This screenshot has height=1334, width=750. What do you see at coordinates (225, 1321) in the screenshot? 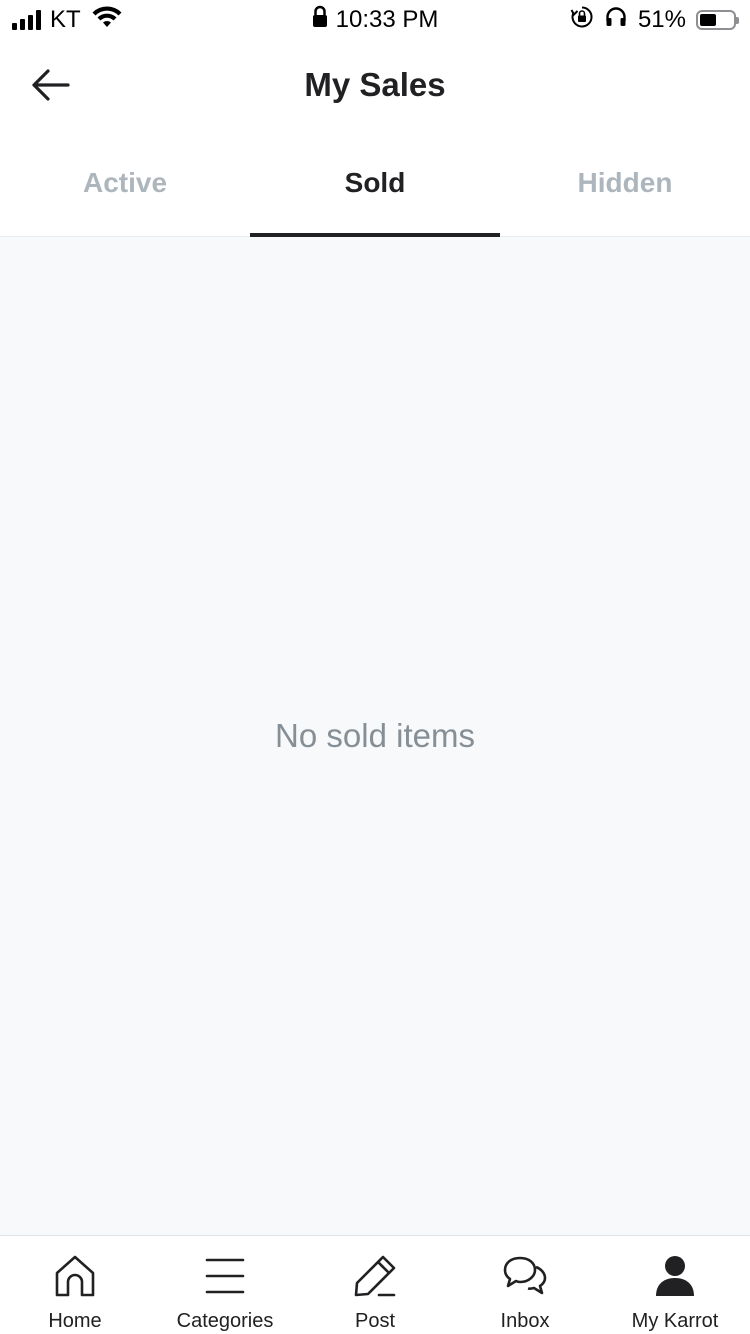
I see `nav-categories-label: Categories` at bounding box center [225, 1321].